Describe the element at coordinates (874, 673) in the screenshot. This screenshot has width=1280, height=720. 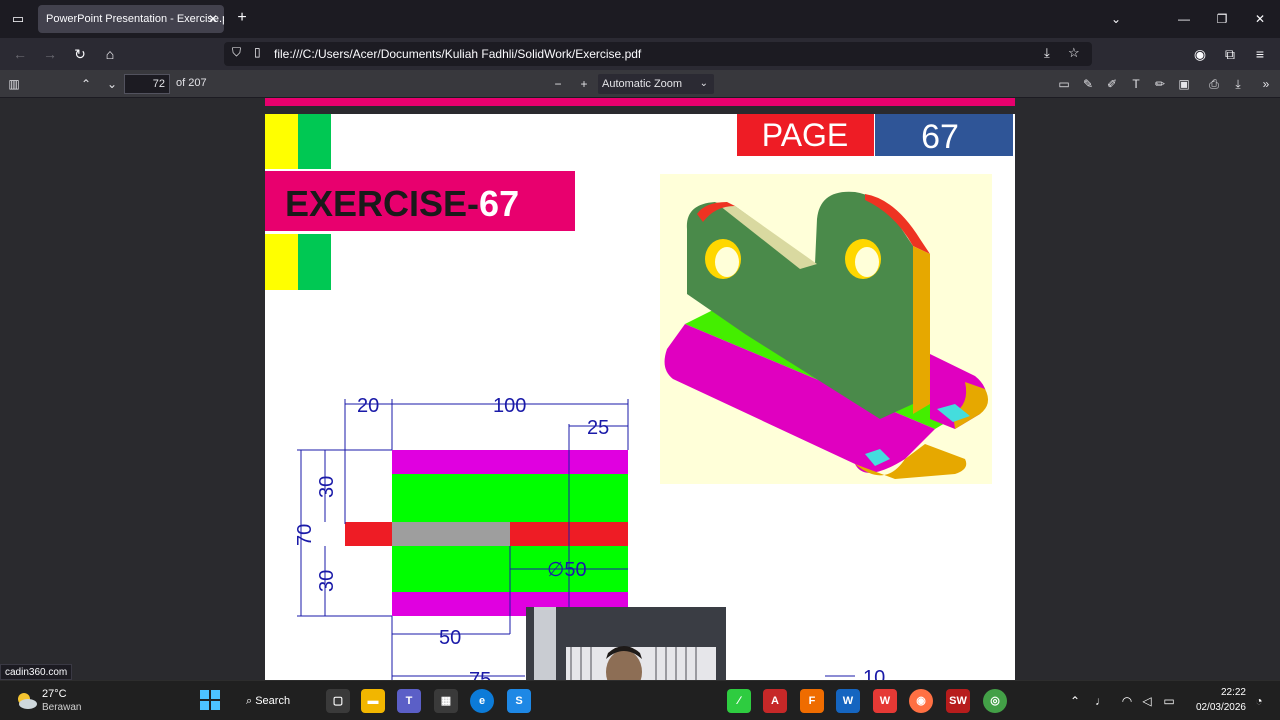
I see `dim-10: 10` at that location.